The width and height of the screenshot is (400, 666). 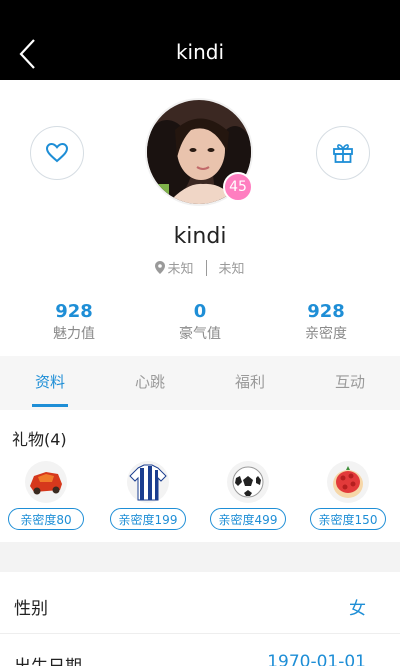 I want to click on tab-benefits: 福利, so click(x=250, y=383).